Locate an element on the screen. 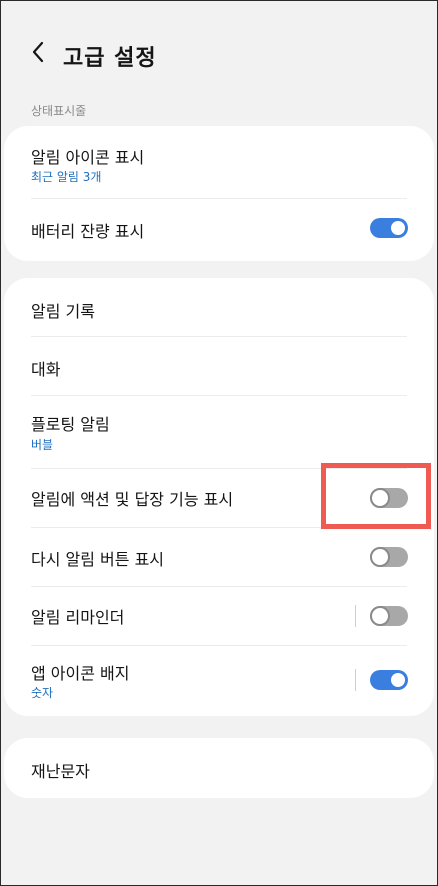 This screenshot has width=438, height=886. row-subtitle: 버블 is located at coordinates (42, 445).